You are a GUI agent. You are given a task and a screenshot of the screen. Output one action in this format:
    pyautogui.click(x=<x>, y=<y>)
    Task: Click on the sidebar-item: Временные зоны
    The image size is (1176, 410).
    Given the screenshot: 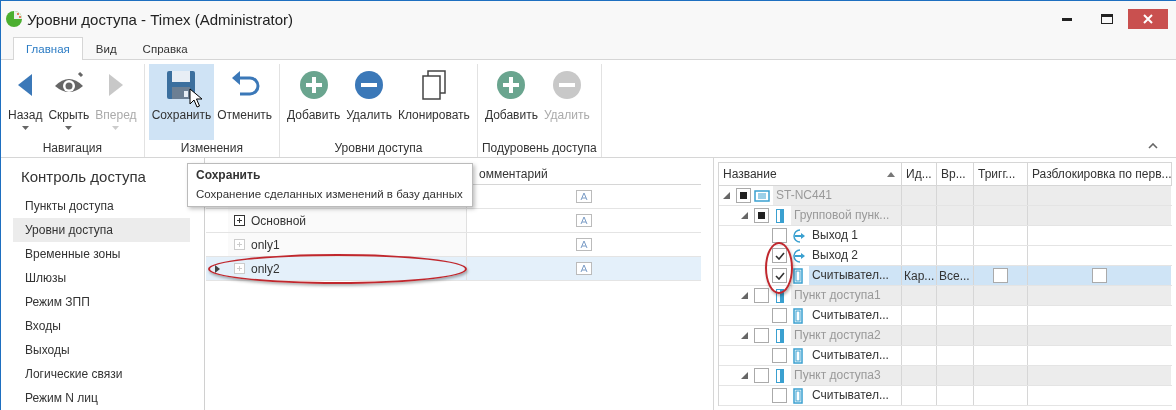 What is the action you would take?
    pyautogui.click(x=101, y=254)
    